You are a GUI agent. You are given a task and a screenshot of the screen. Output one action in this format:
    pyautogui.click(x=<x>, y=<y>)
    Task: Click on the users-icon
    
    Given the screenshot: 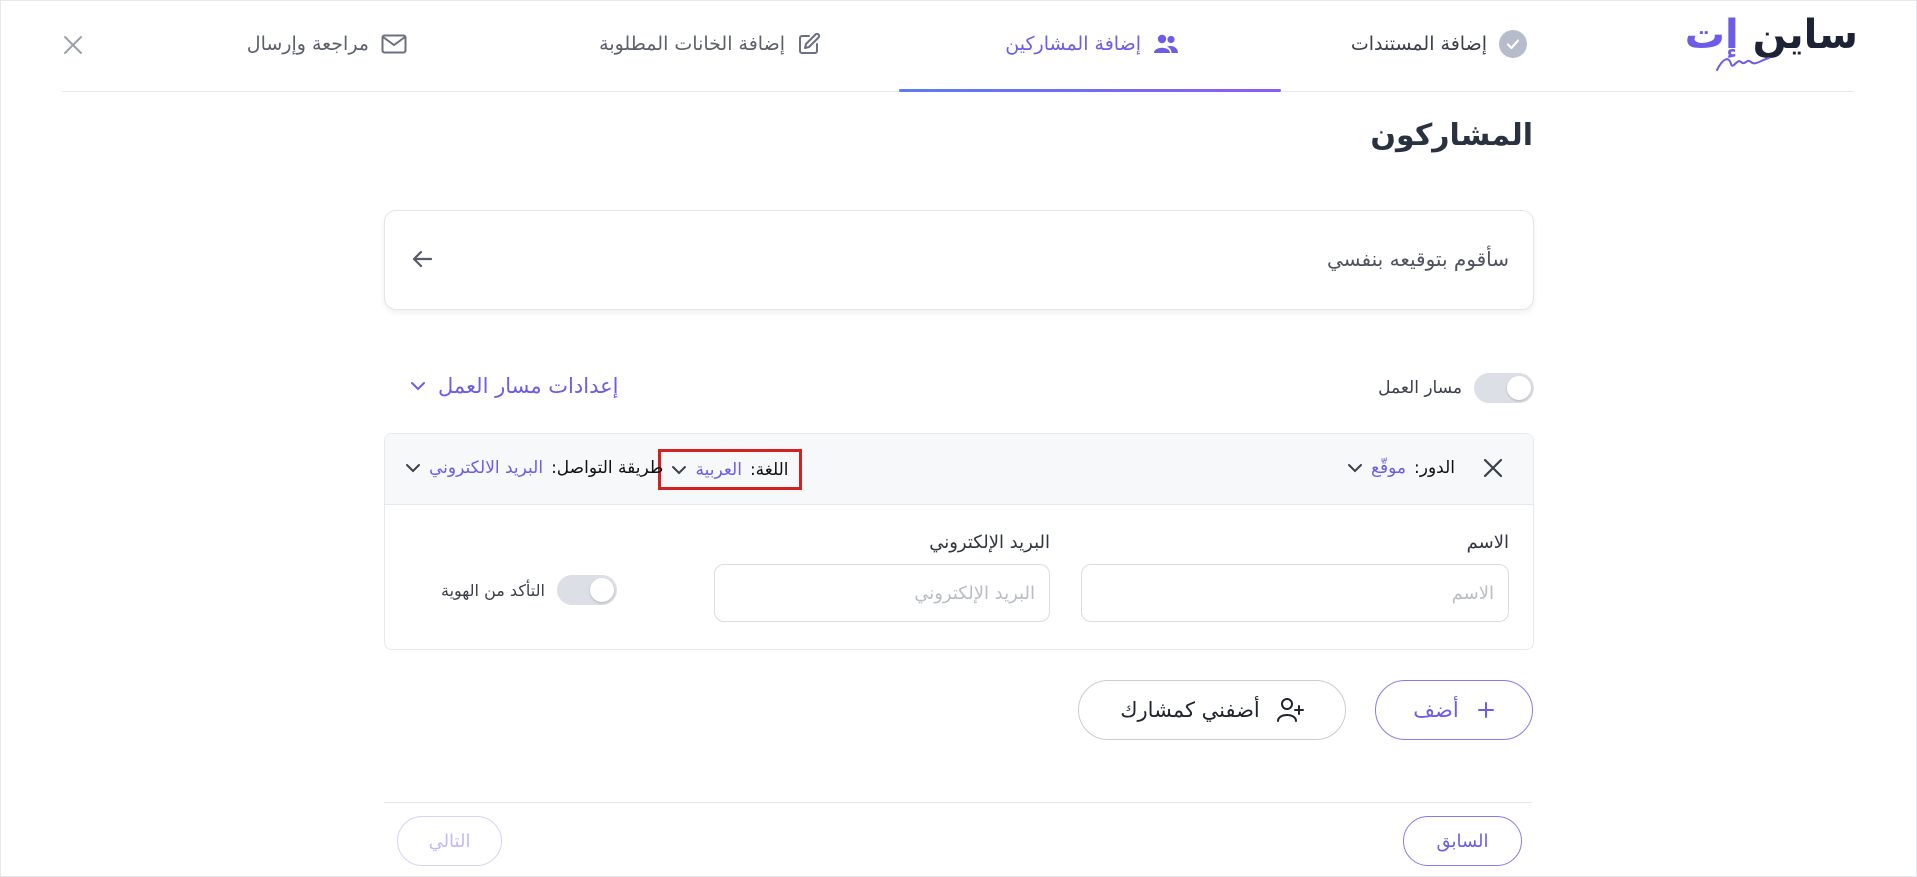 What is the action you would take?
    pyautogui.click(x=1166, y=43)
    